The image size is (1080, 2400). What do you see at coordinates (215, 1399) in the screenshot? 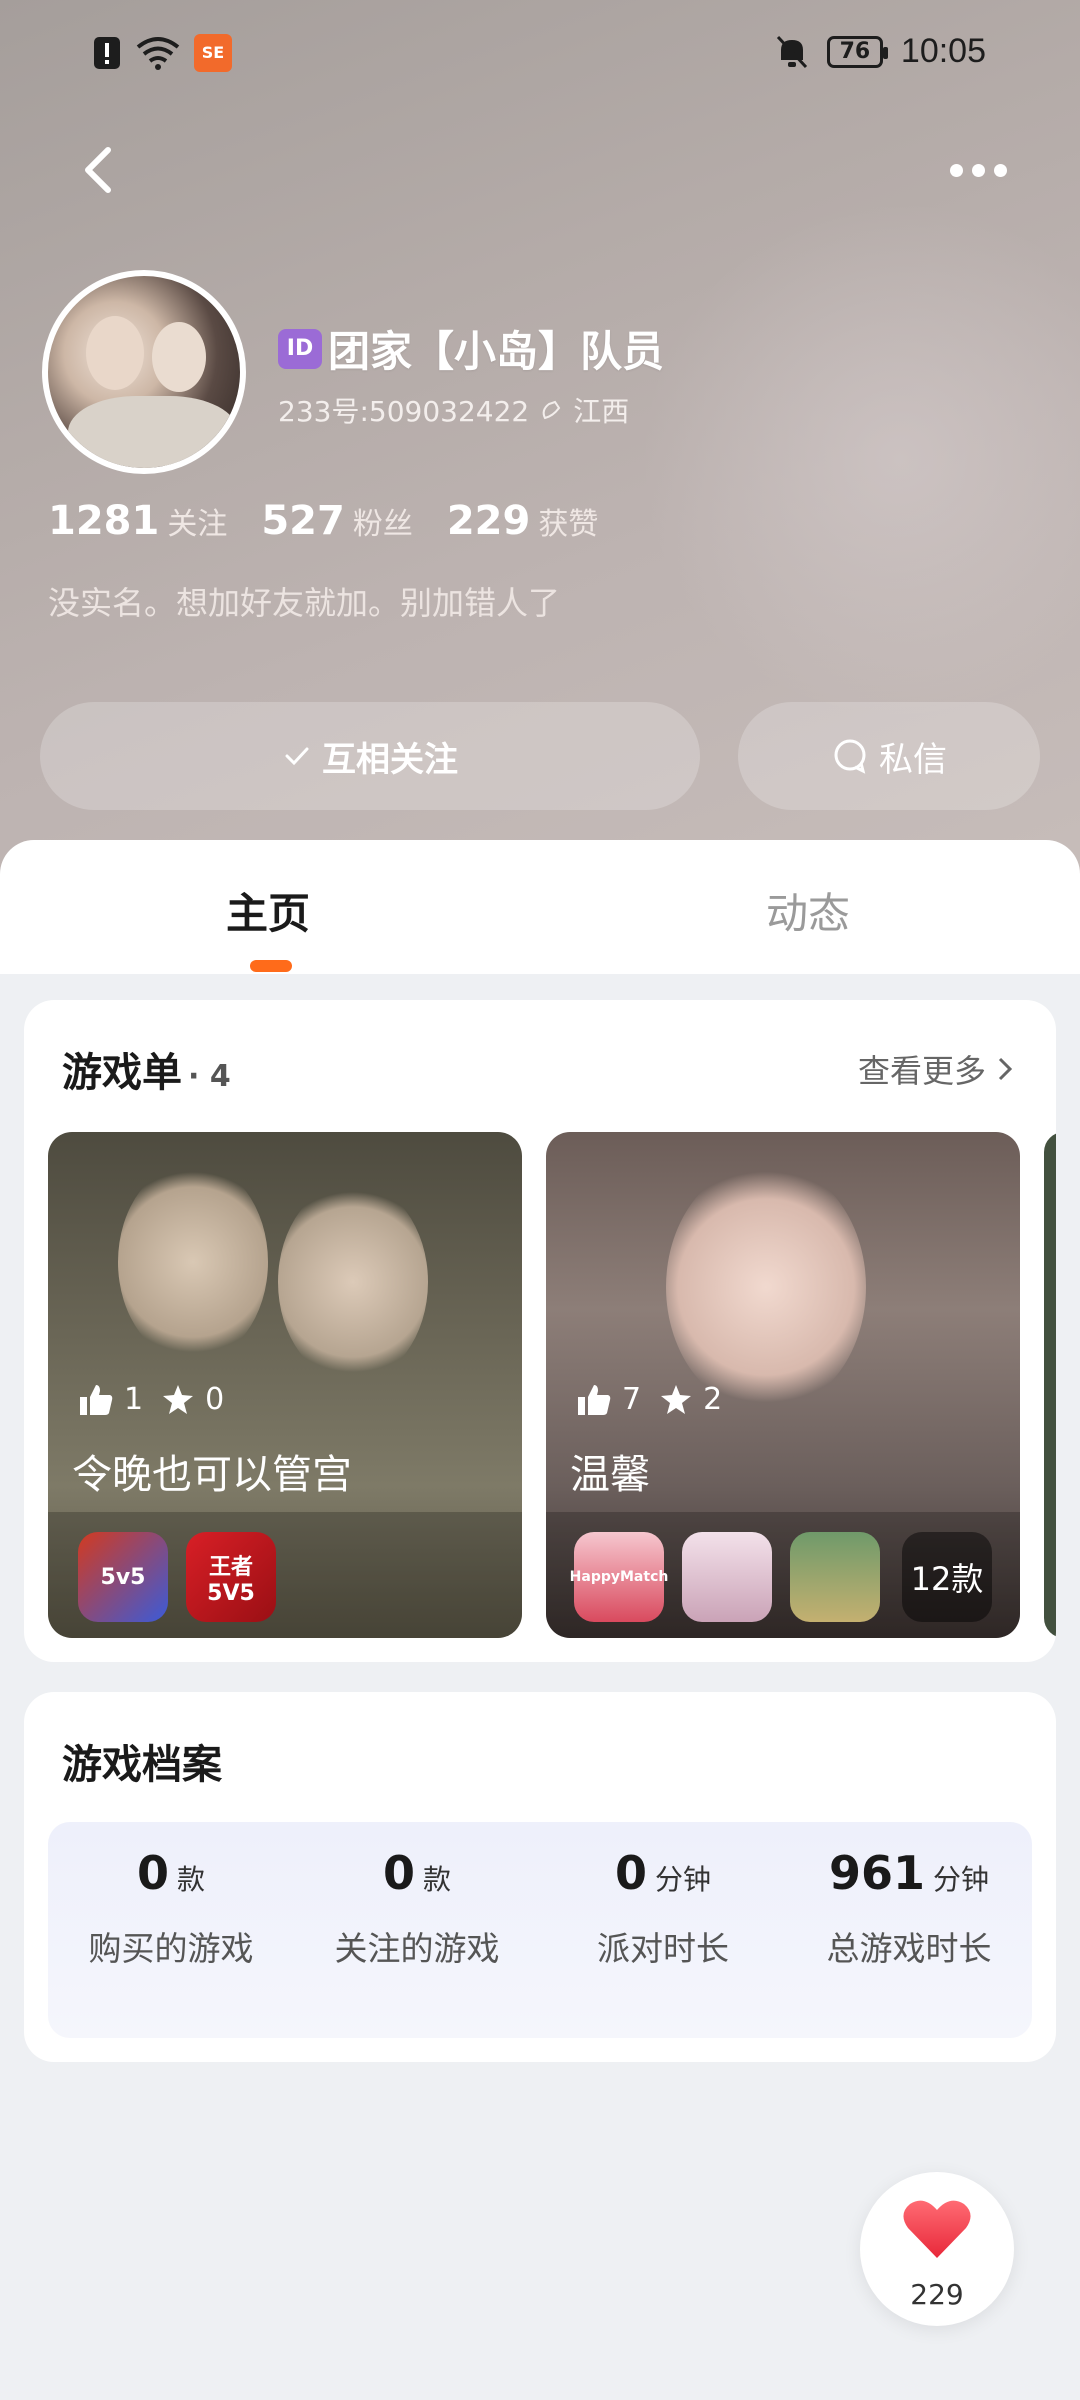
I see `star-count: 0` at bounding box center [215, 1399].